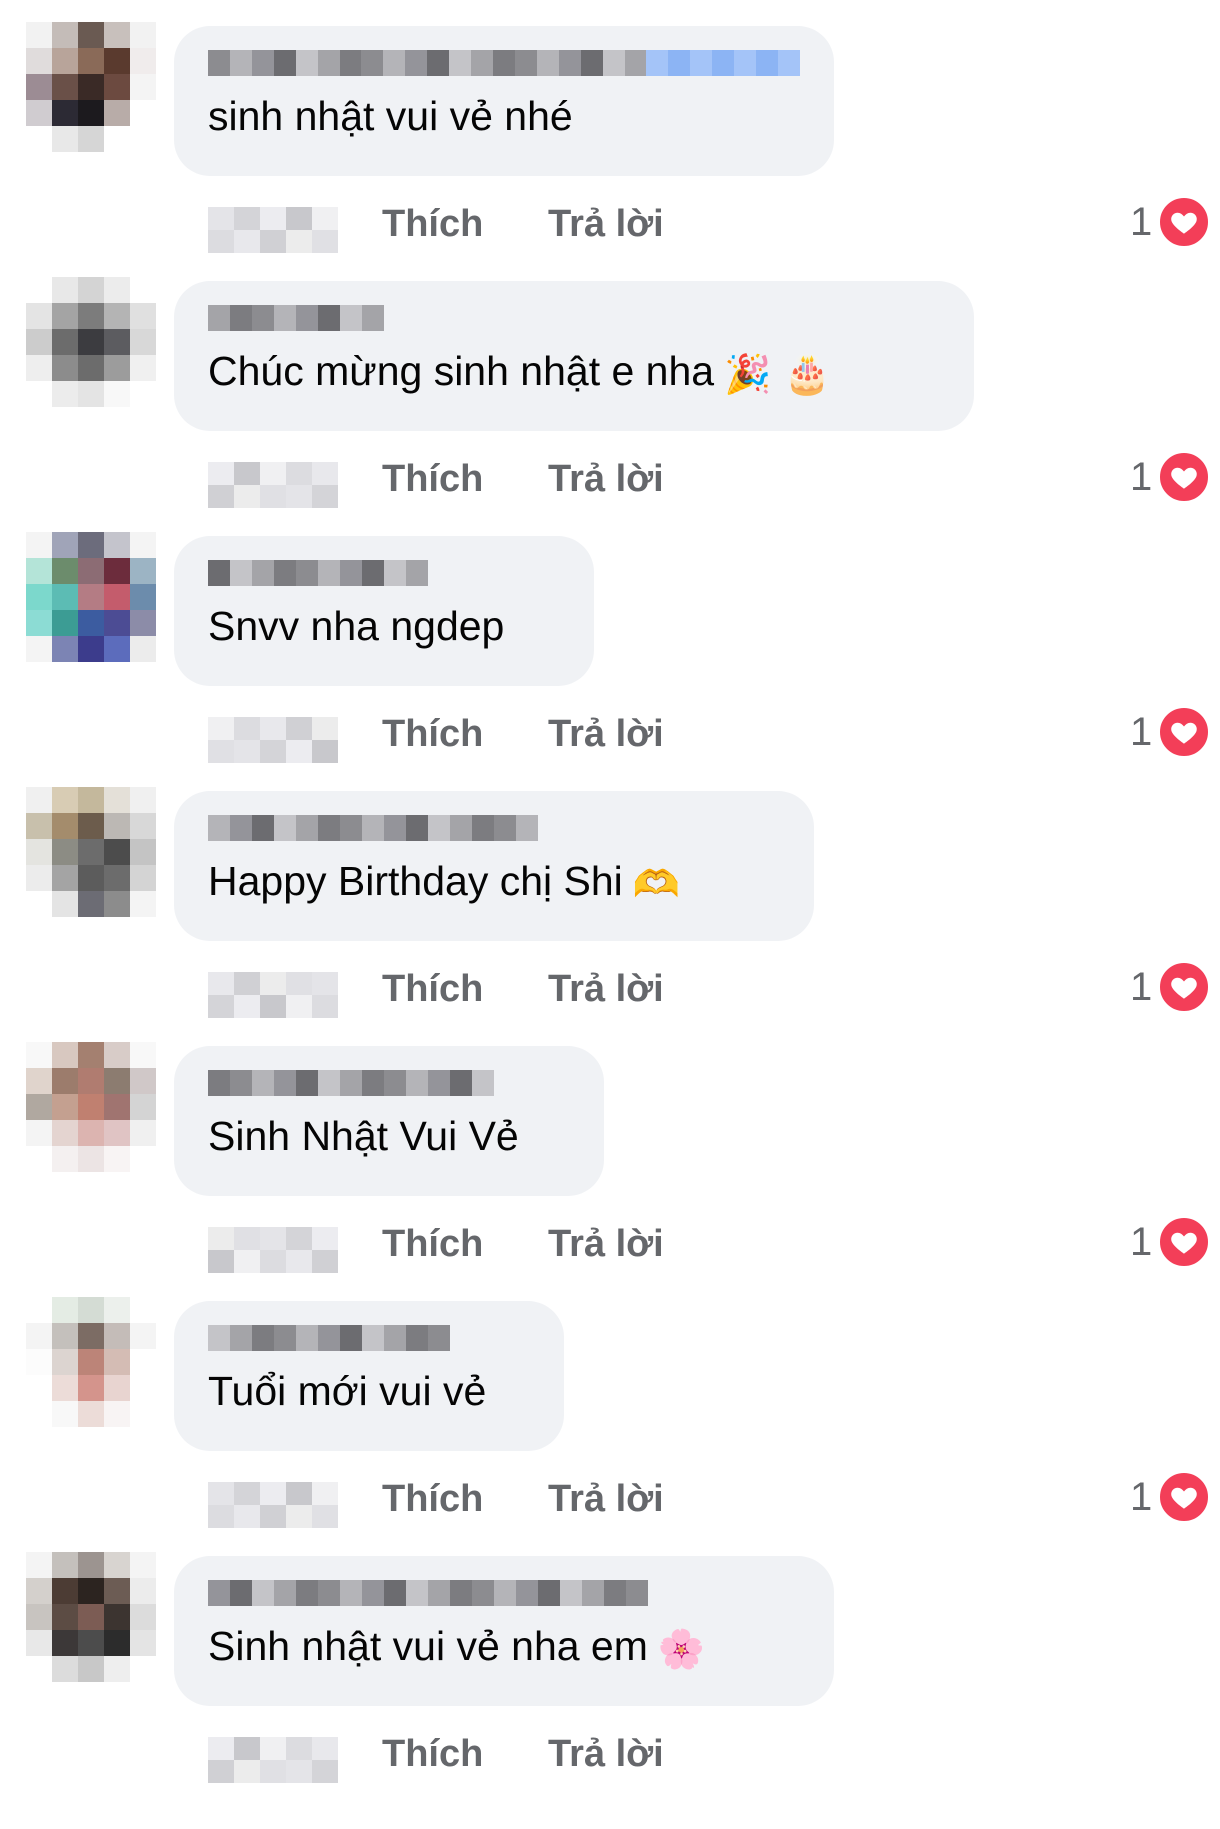 This screenshot has height=1829, width=1220. What do you see at coordinates (681, 1649) in the screenshot?
I see `cherry-blossom-icon: 🌸` at bounding box center [681, 1649].